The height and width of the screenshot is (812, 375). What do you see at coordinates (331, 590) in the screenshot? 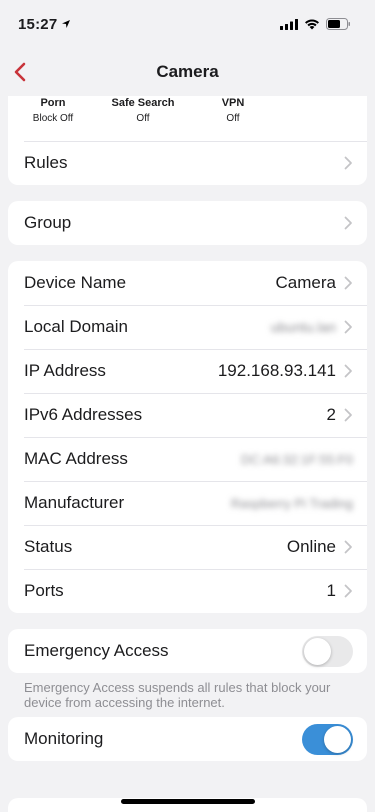
I see `row-value: 1` at bounding box center [331, 590].